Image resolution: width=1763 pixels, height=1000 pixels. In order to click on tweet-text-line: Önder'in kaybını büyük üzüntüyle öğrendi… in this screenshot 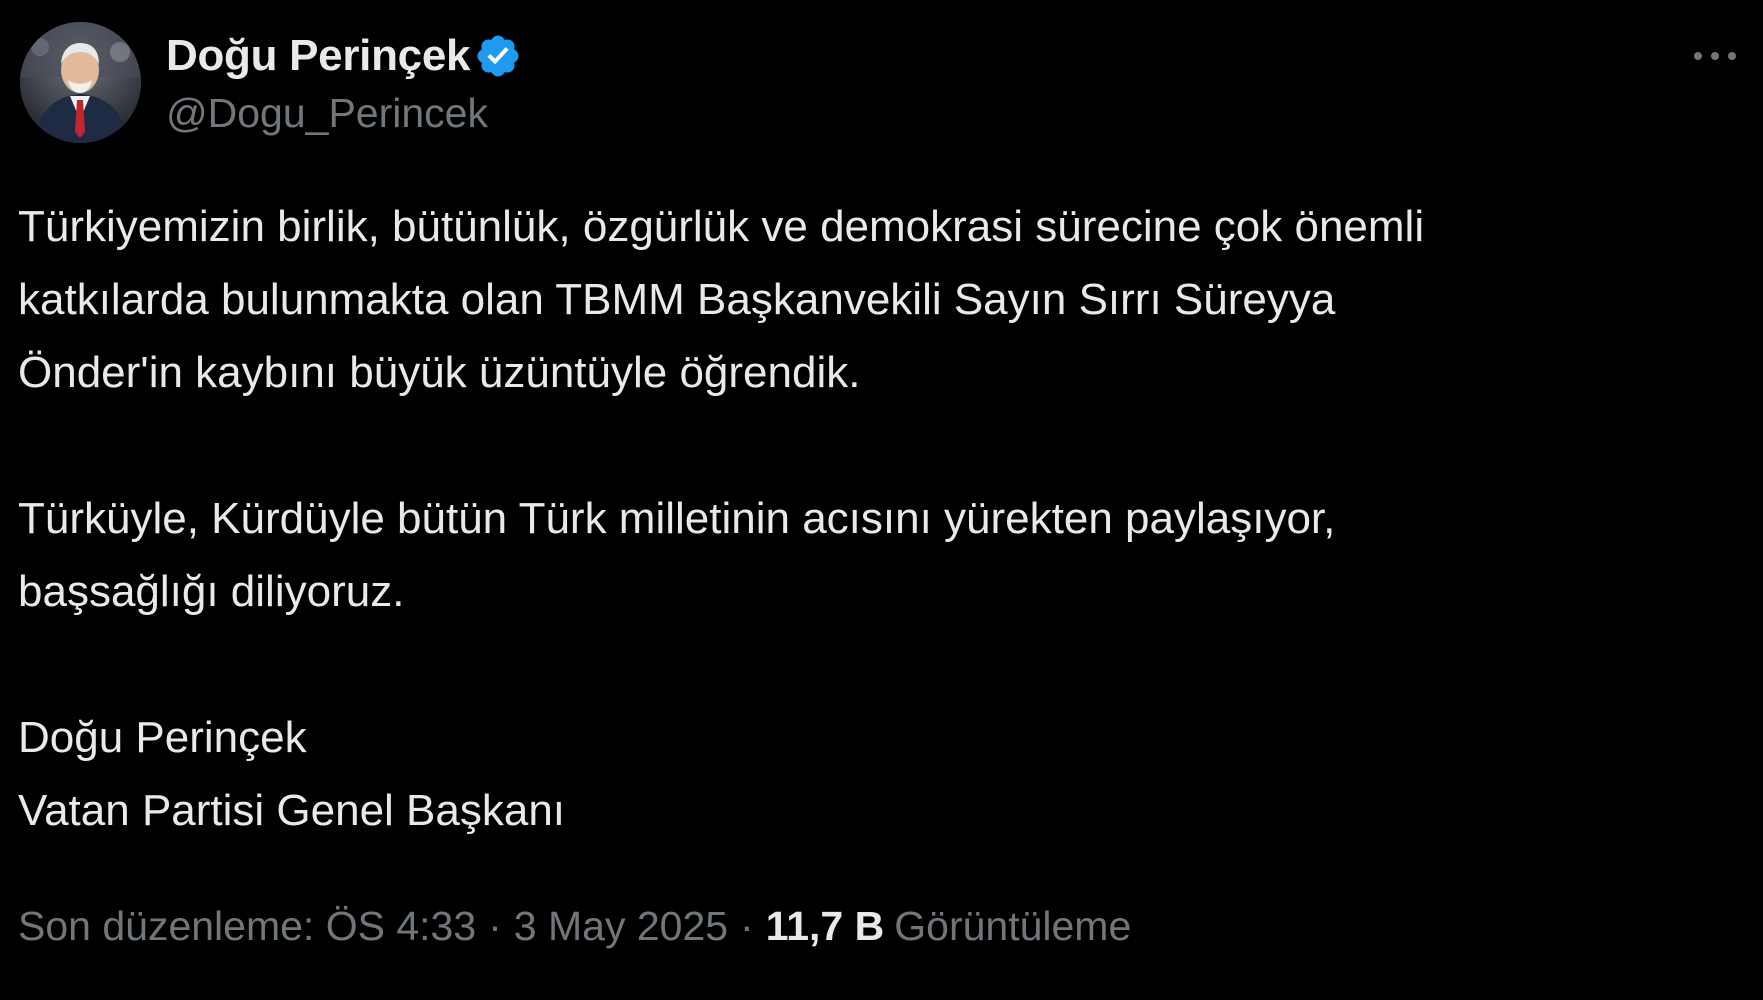, I will do `click(439, 372)`.